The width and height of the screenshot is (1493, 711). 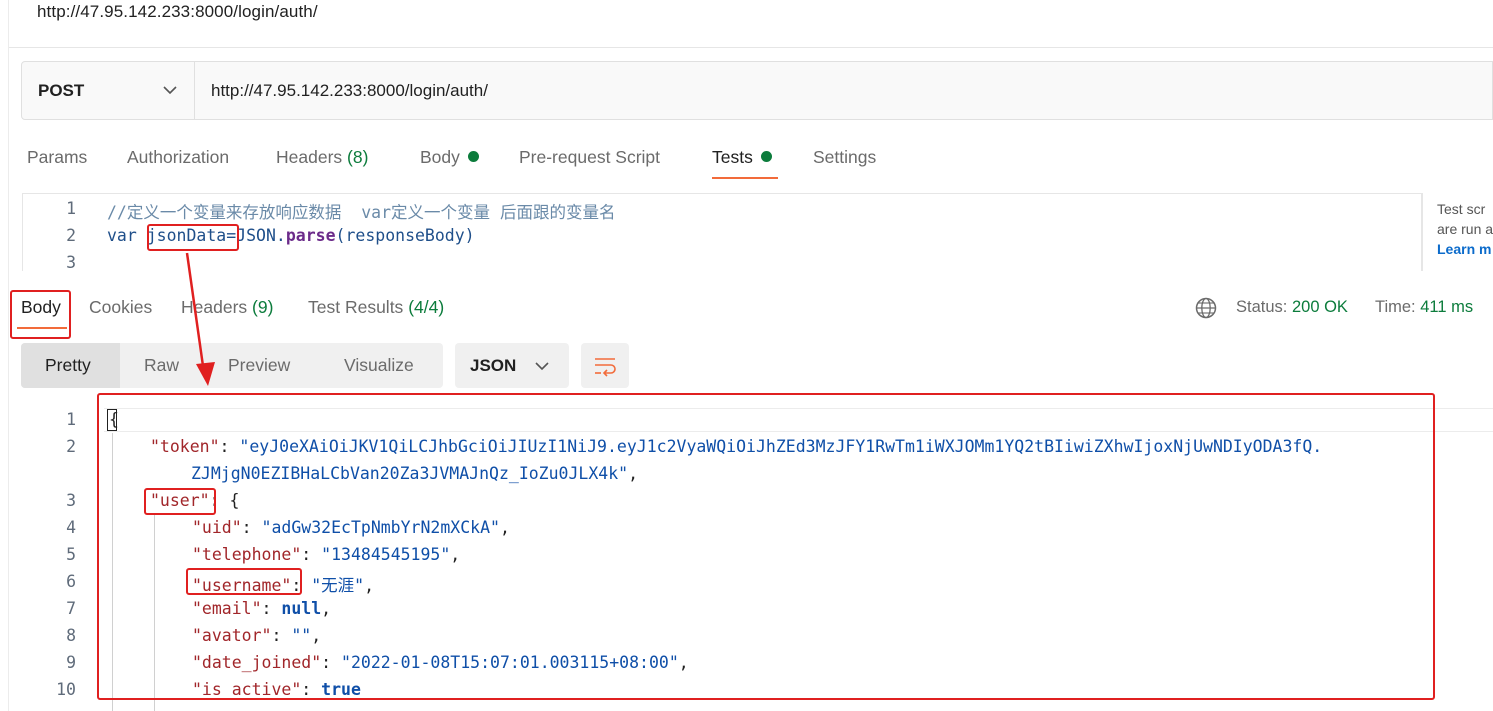 I want to click on method-select: POST, so click(x=108, y=90).